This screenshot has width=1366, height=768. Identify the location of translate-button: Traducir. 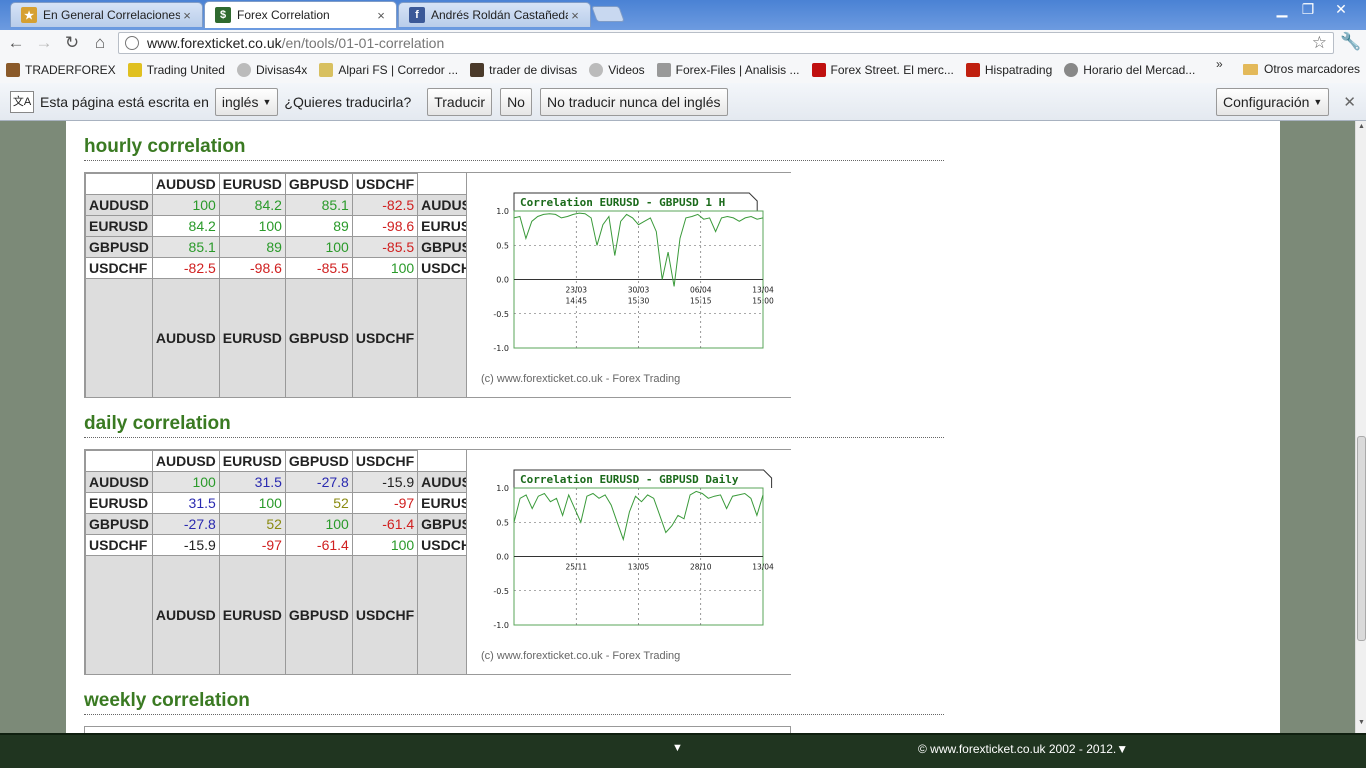
(460, 101).